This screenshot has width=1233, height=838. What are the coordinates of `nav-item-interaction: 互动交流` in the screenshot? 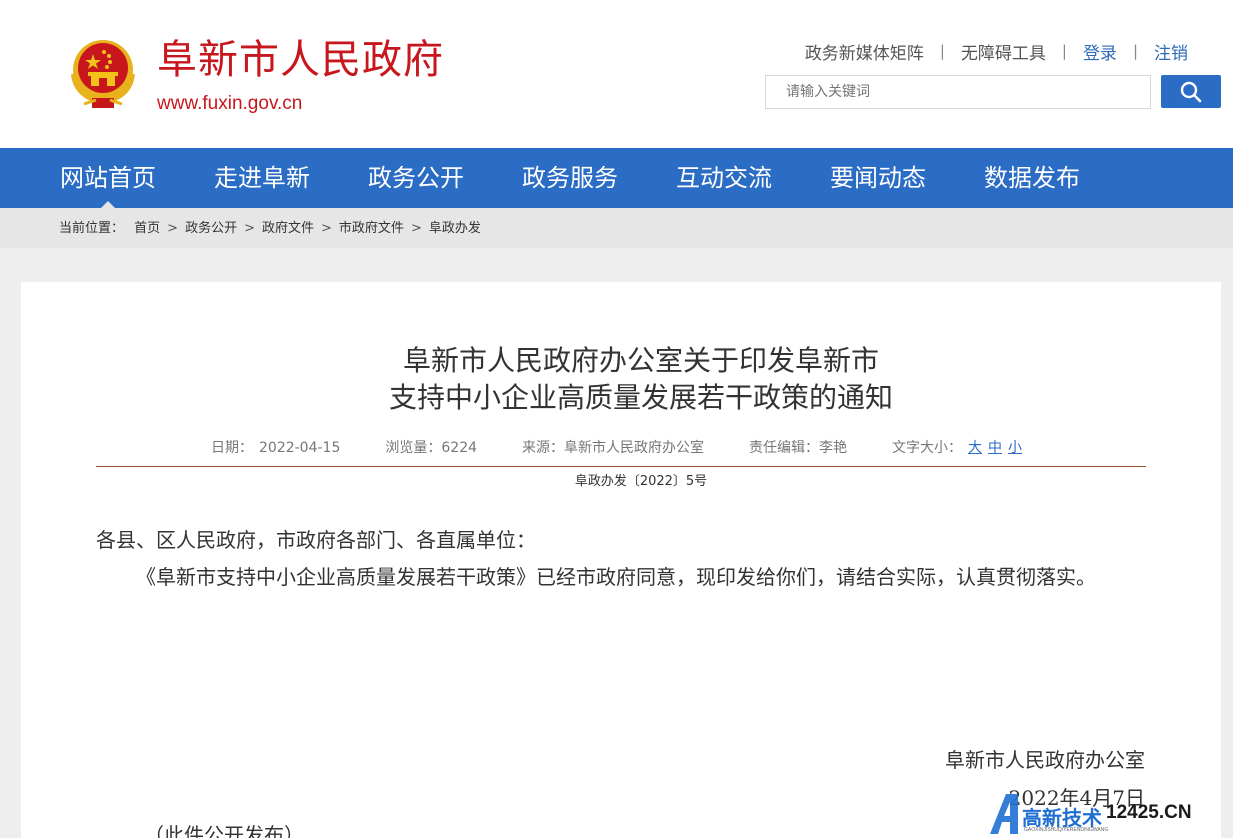 It's located at (724, 178).